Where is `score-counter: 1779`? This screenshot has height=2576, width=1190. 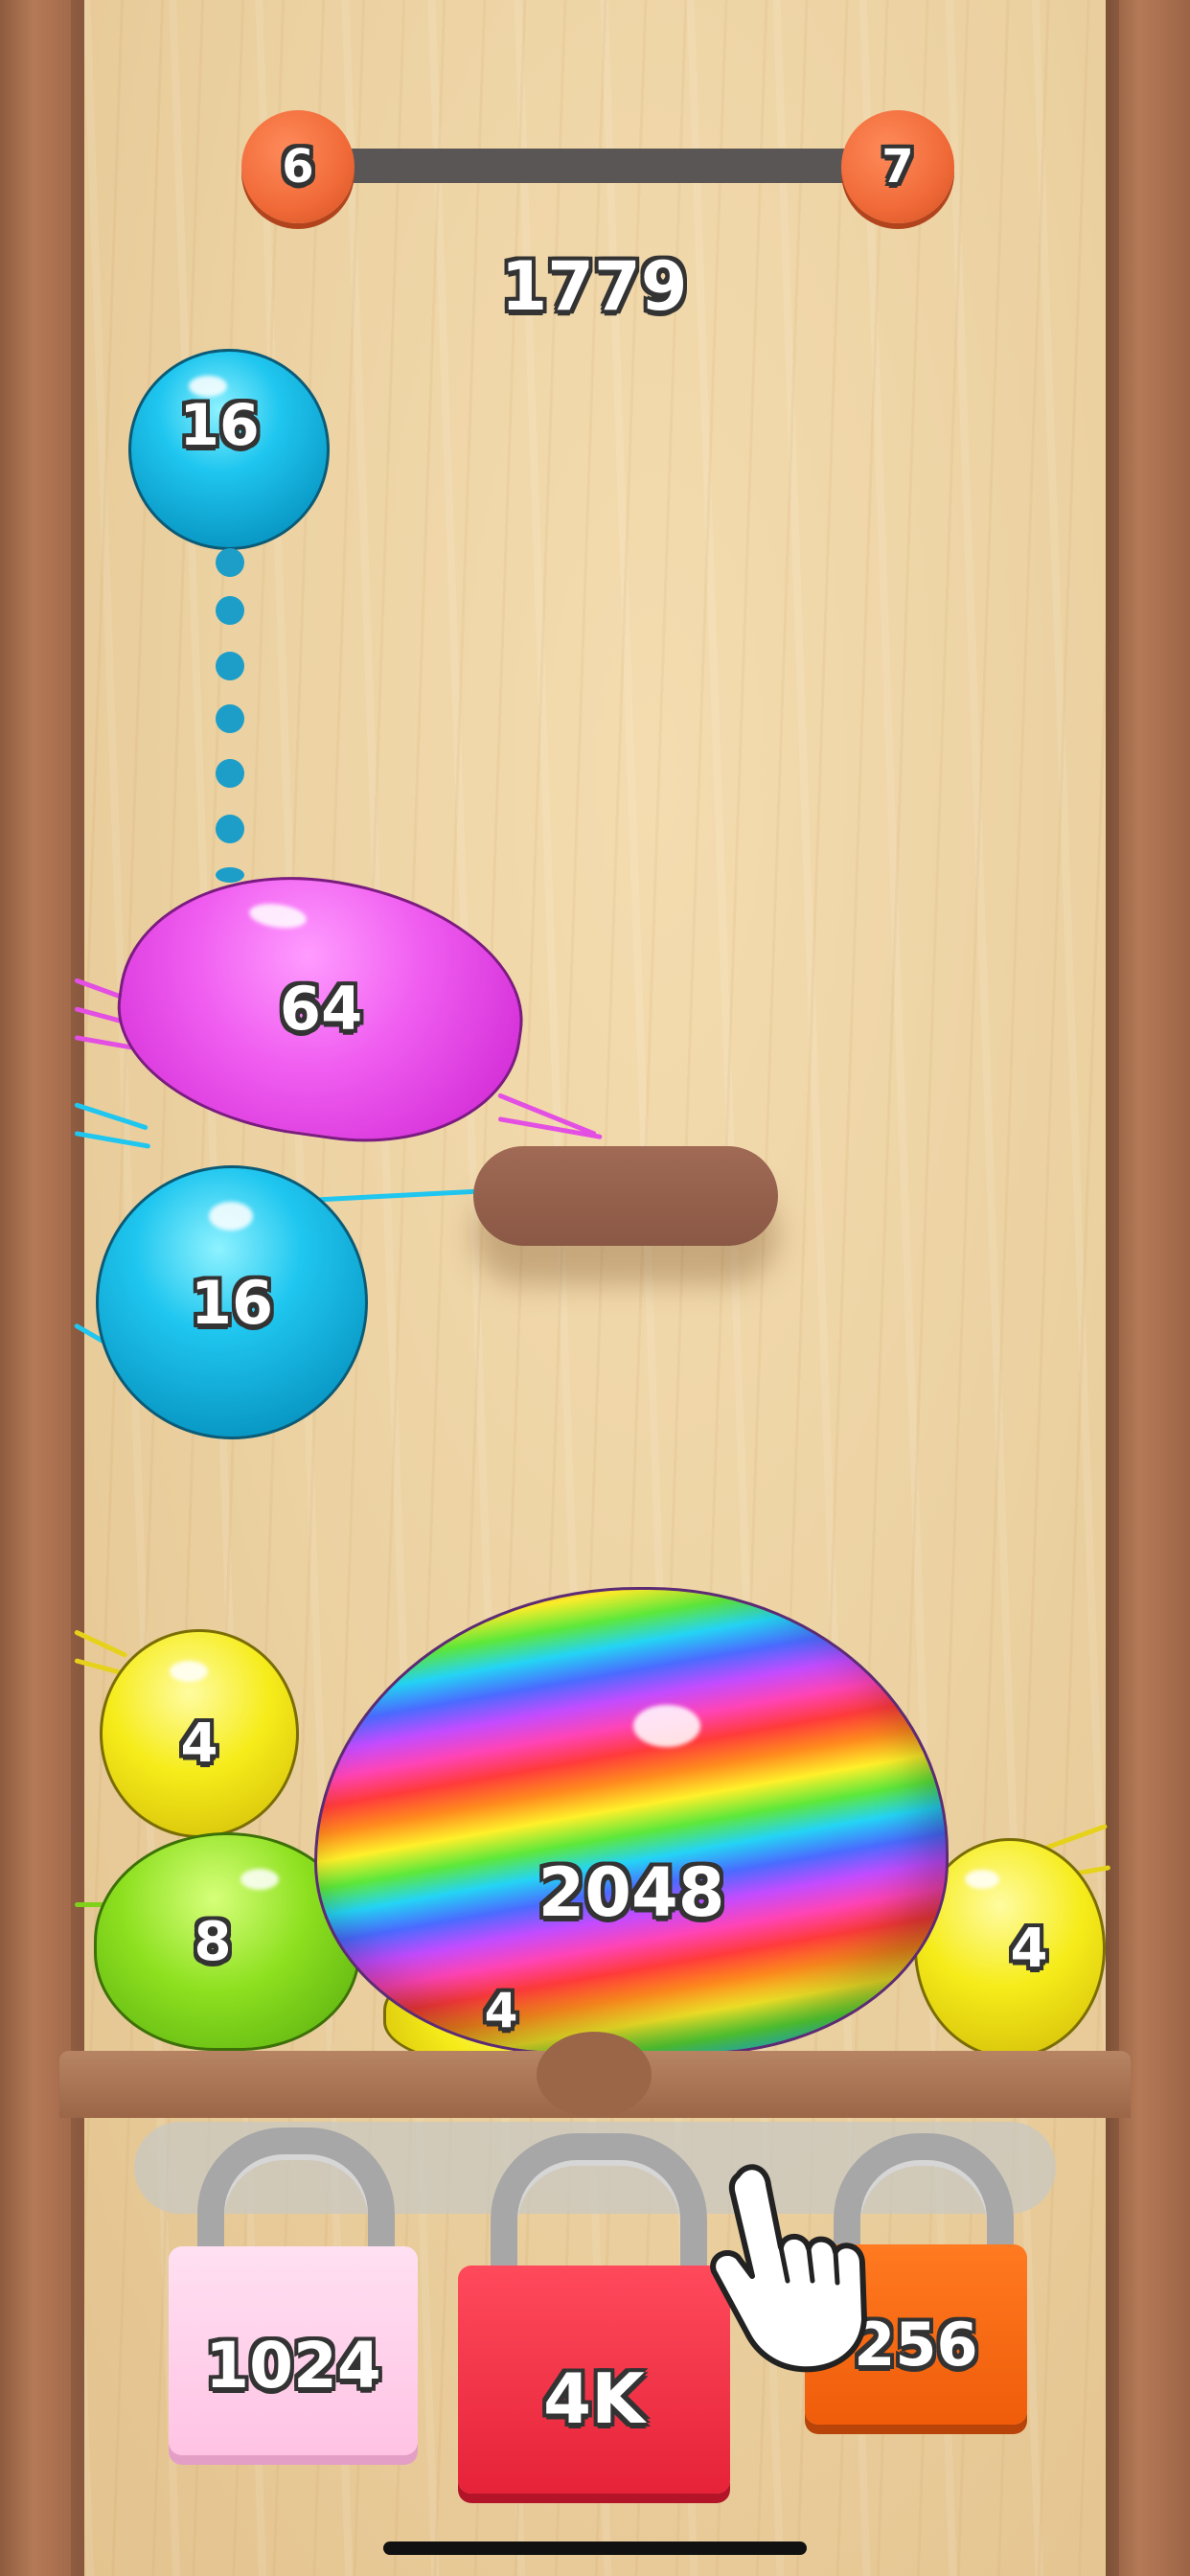 score-counter: 1779 is located at coordinates (594, 286).